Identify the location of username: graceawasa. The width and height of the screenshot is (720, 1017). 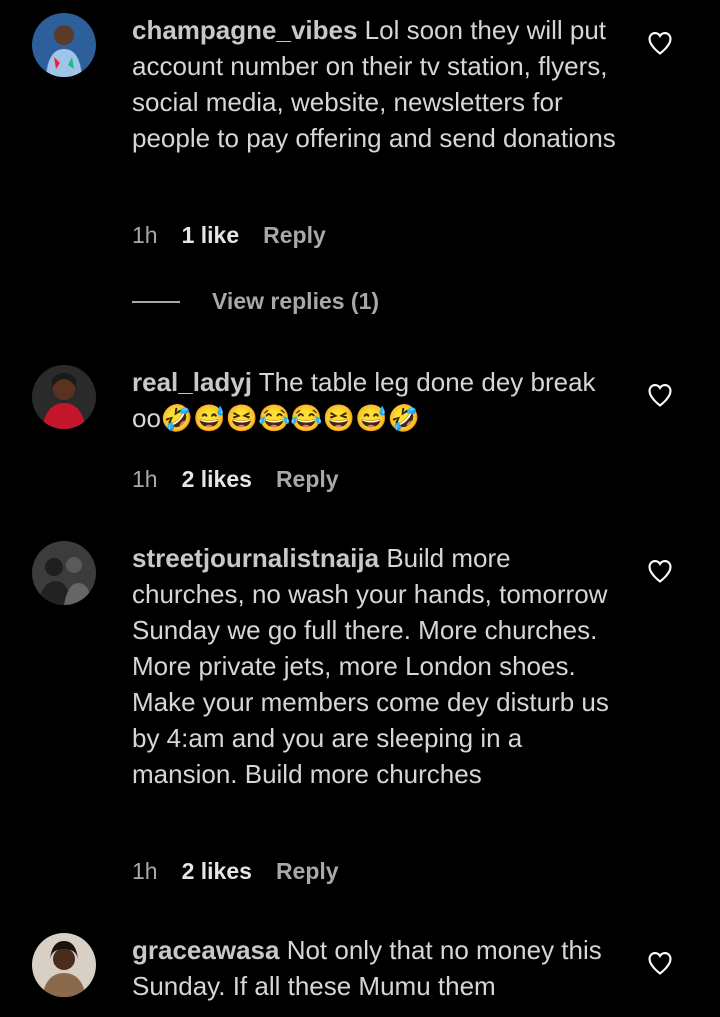
(205, 950).